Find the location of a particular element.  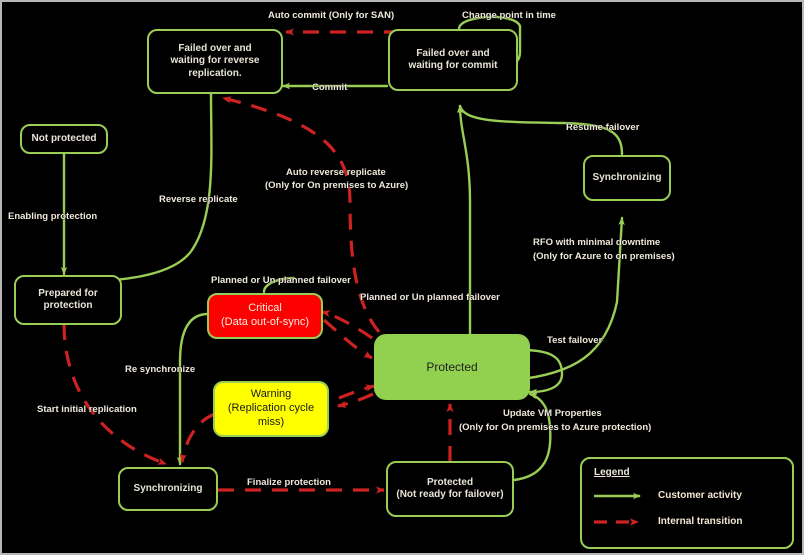

state-synchronizing-bottom: Synchronizing is located at coordinates (168, 489).